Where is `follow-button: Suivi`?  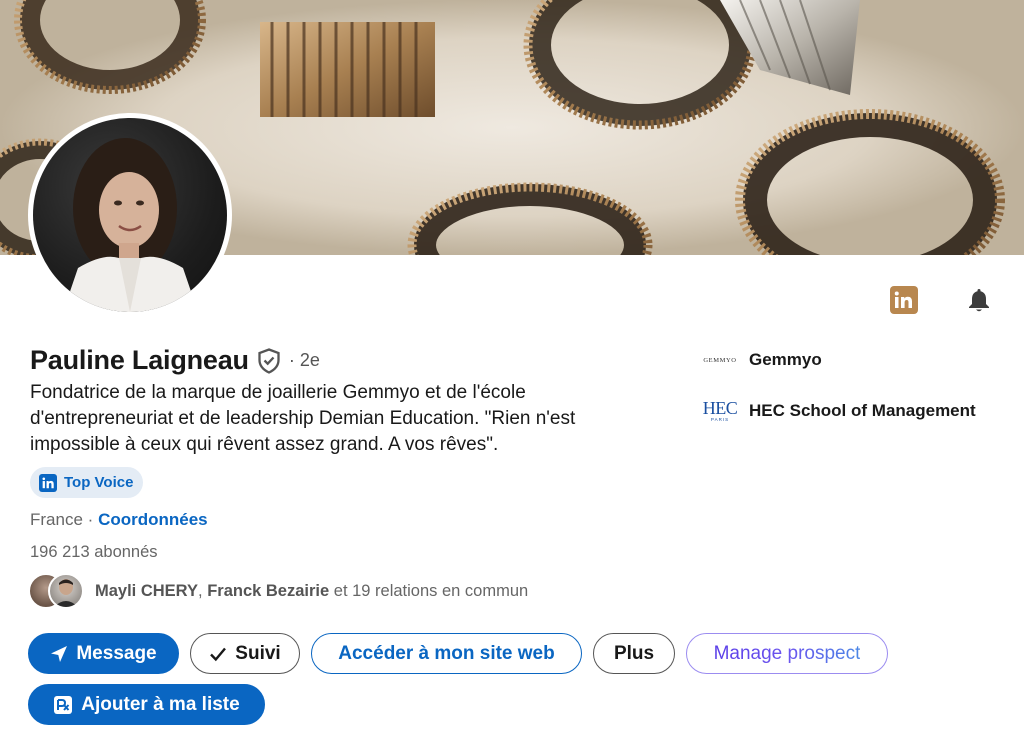 follow-button: Suivi is located at coordinates (245, 653).